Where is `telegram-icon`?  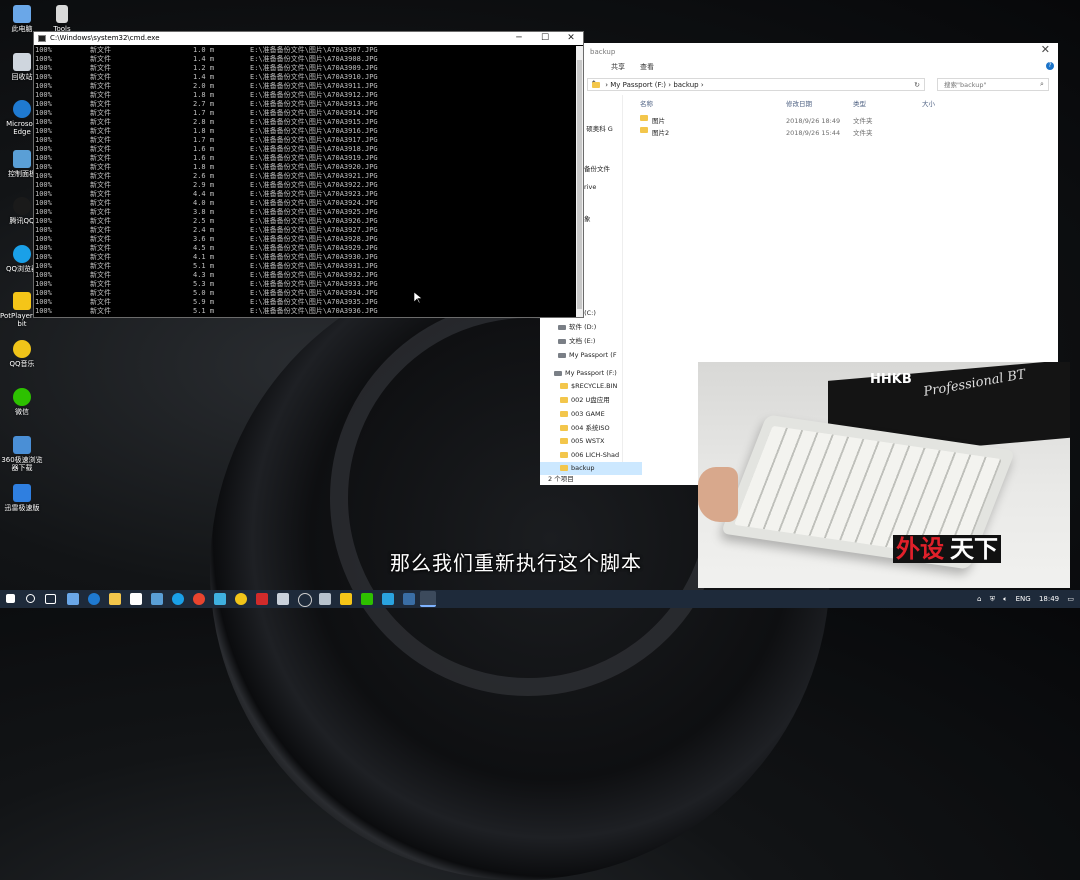
telegram-icon is located at coordinates (388, 599).